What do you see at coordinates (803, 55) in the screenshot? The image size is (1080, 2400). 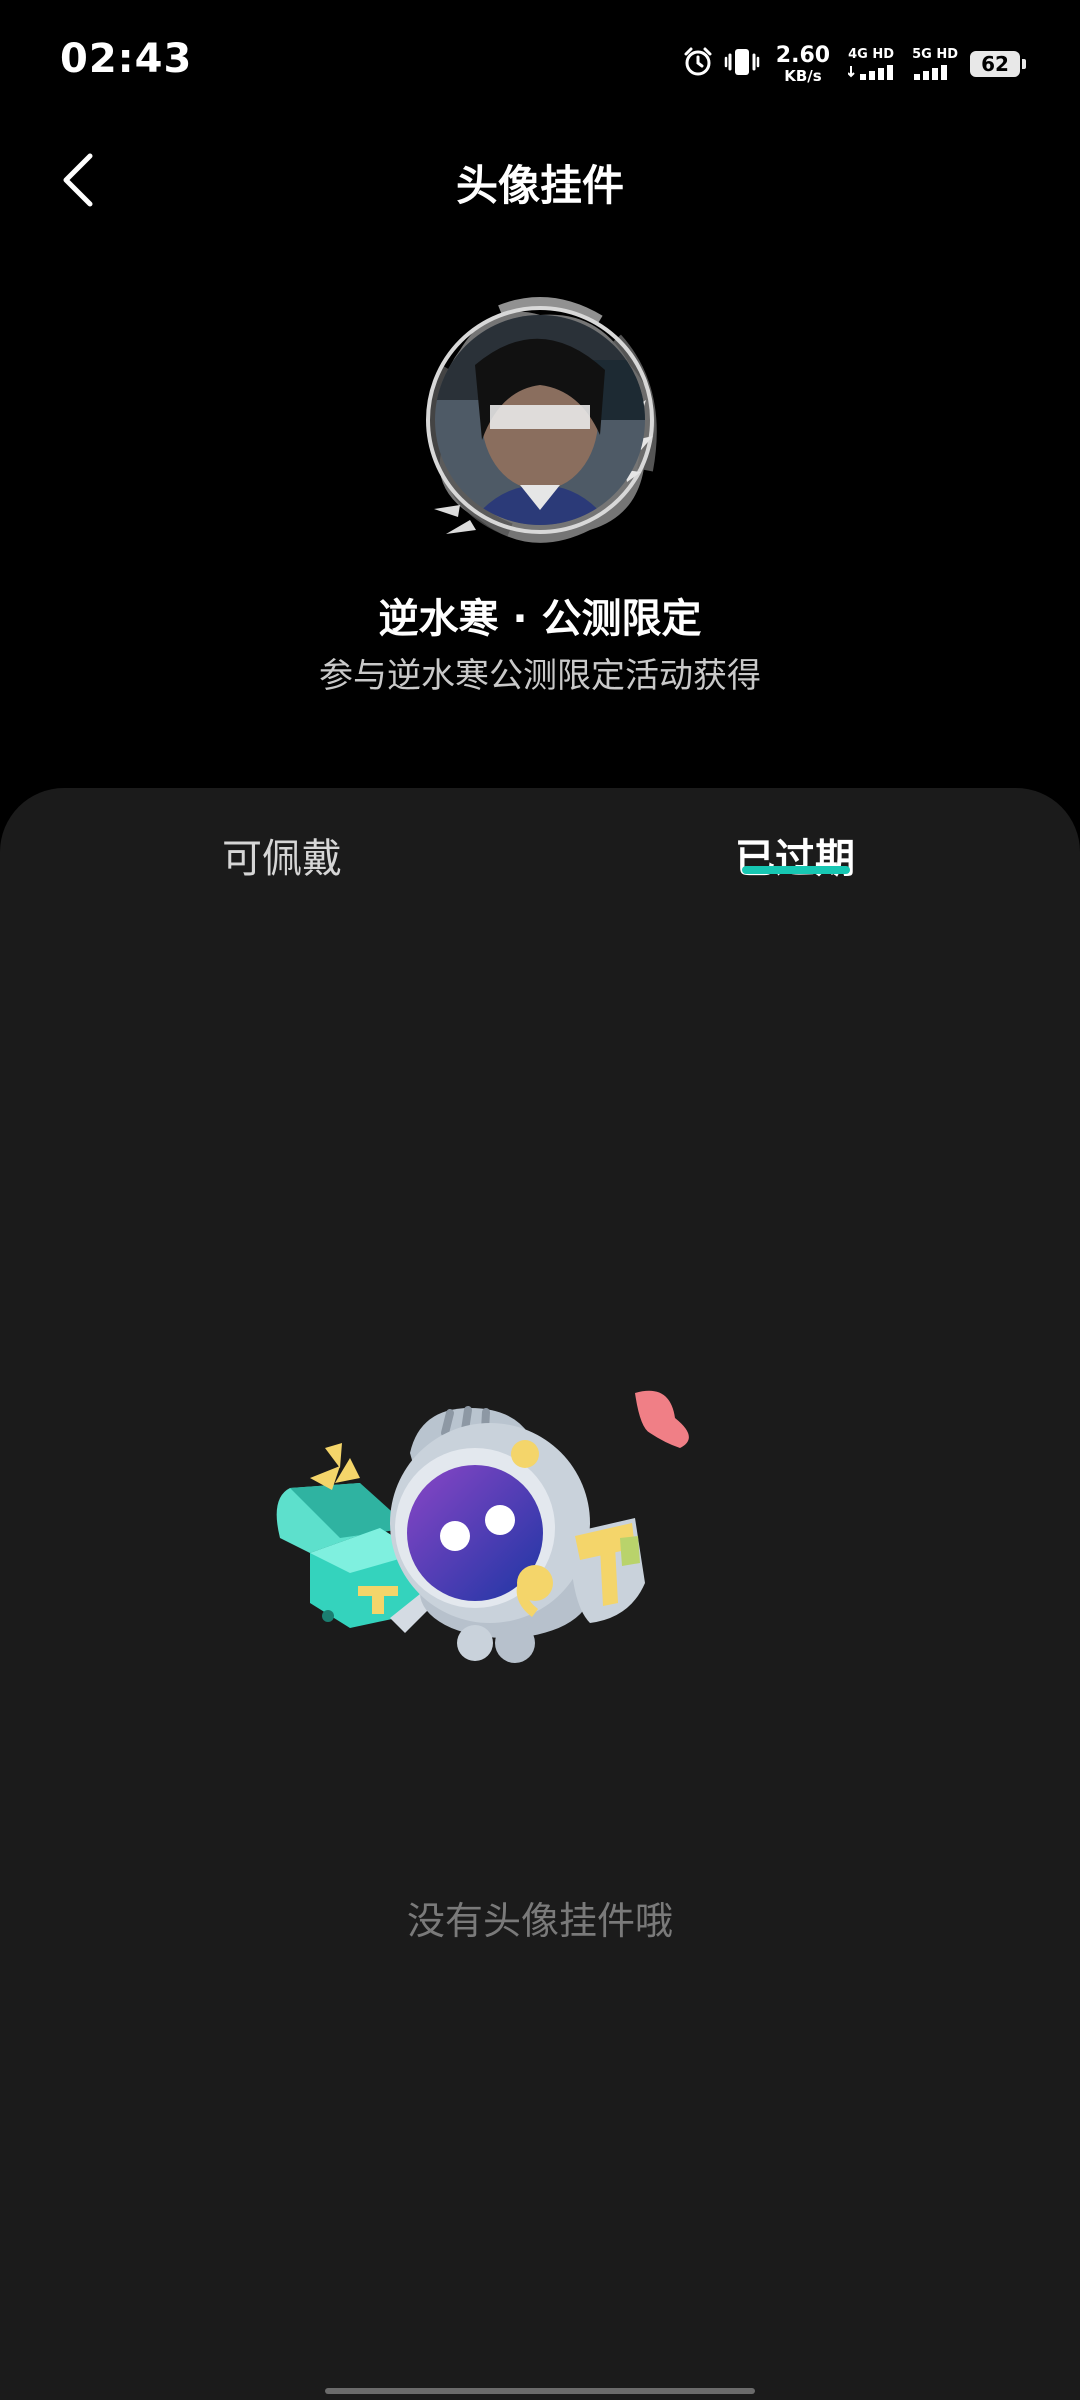 I see `network-speed-value: 2.60` at bounding box center [803, 55].